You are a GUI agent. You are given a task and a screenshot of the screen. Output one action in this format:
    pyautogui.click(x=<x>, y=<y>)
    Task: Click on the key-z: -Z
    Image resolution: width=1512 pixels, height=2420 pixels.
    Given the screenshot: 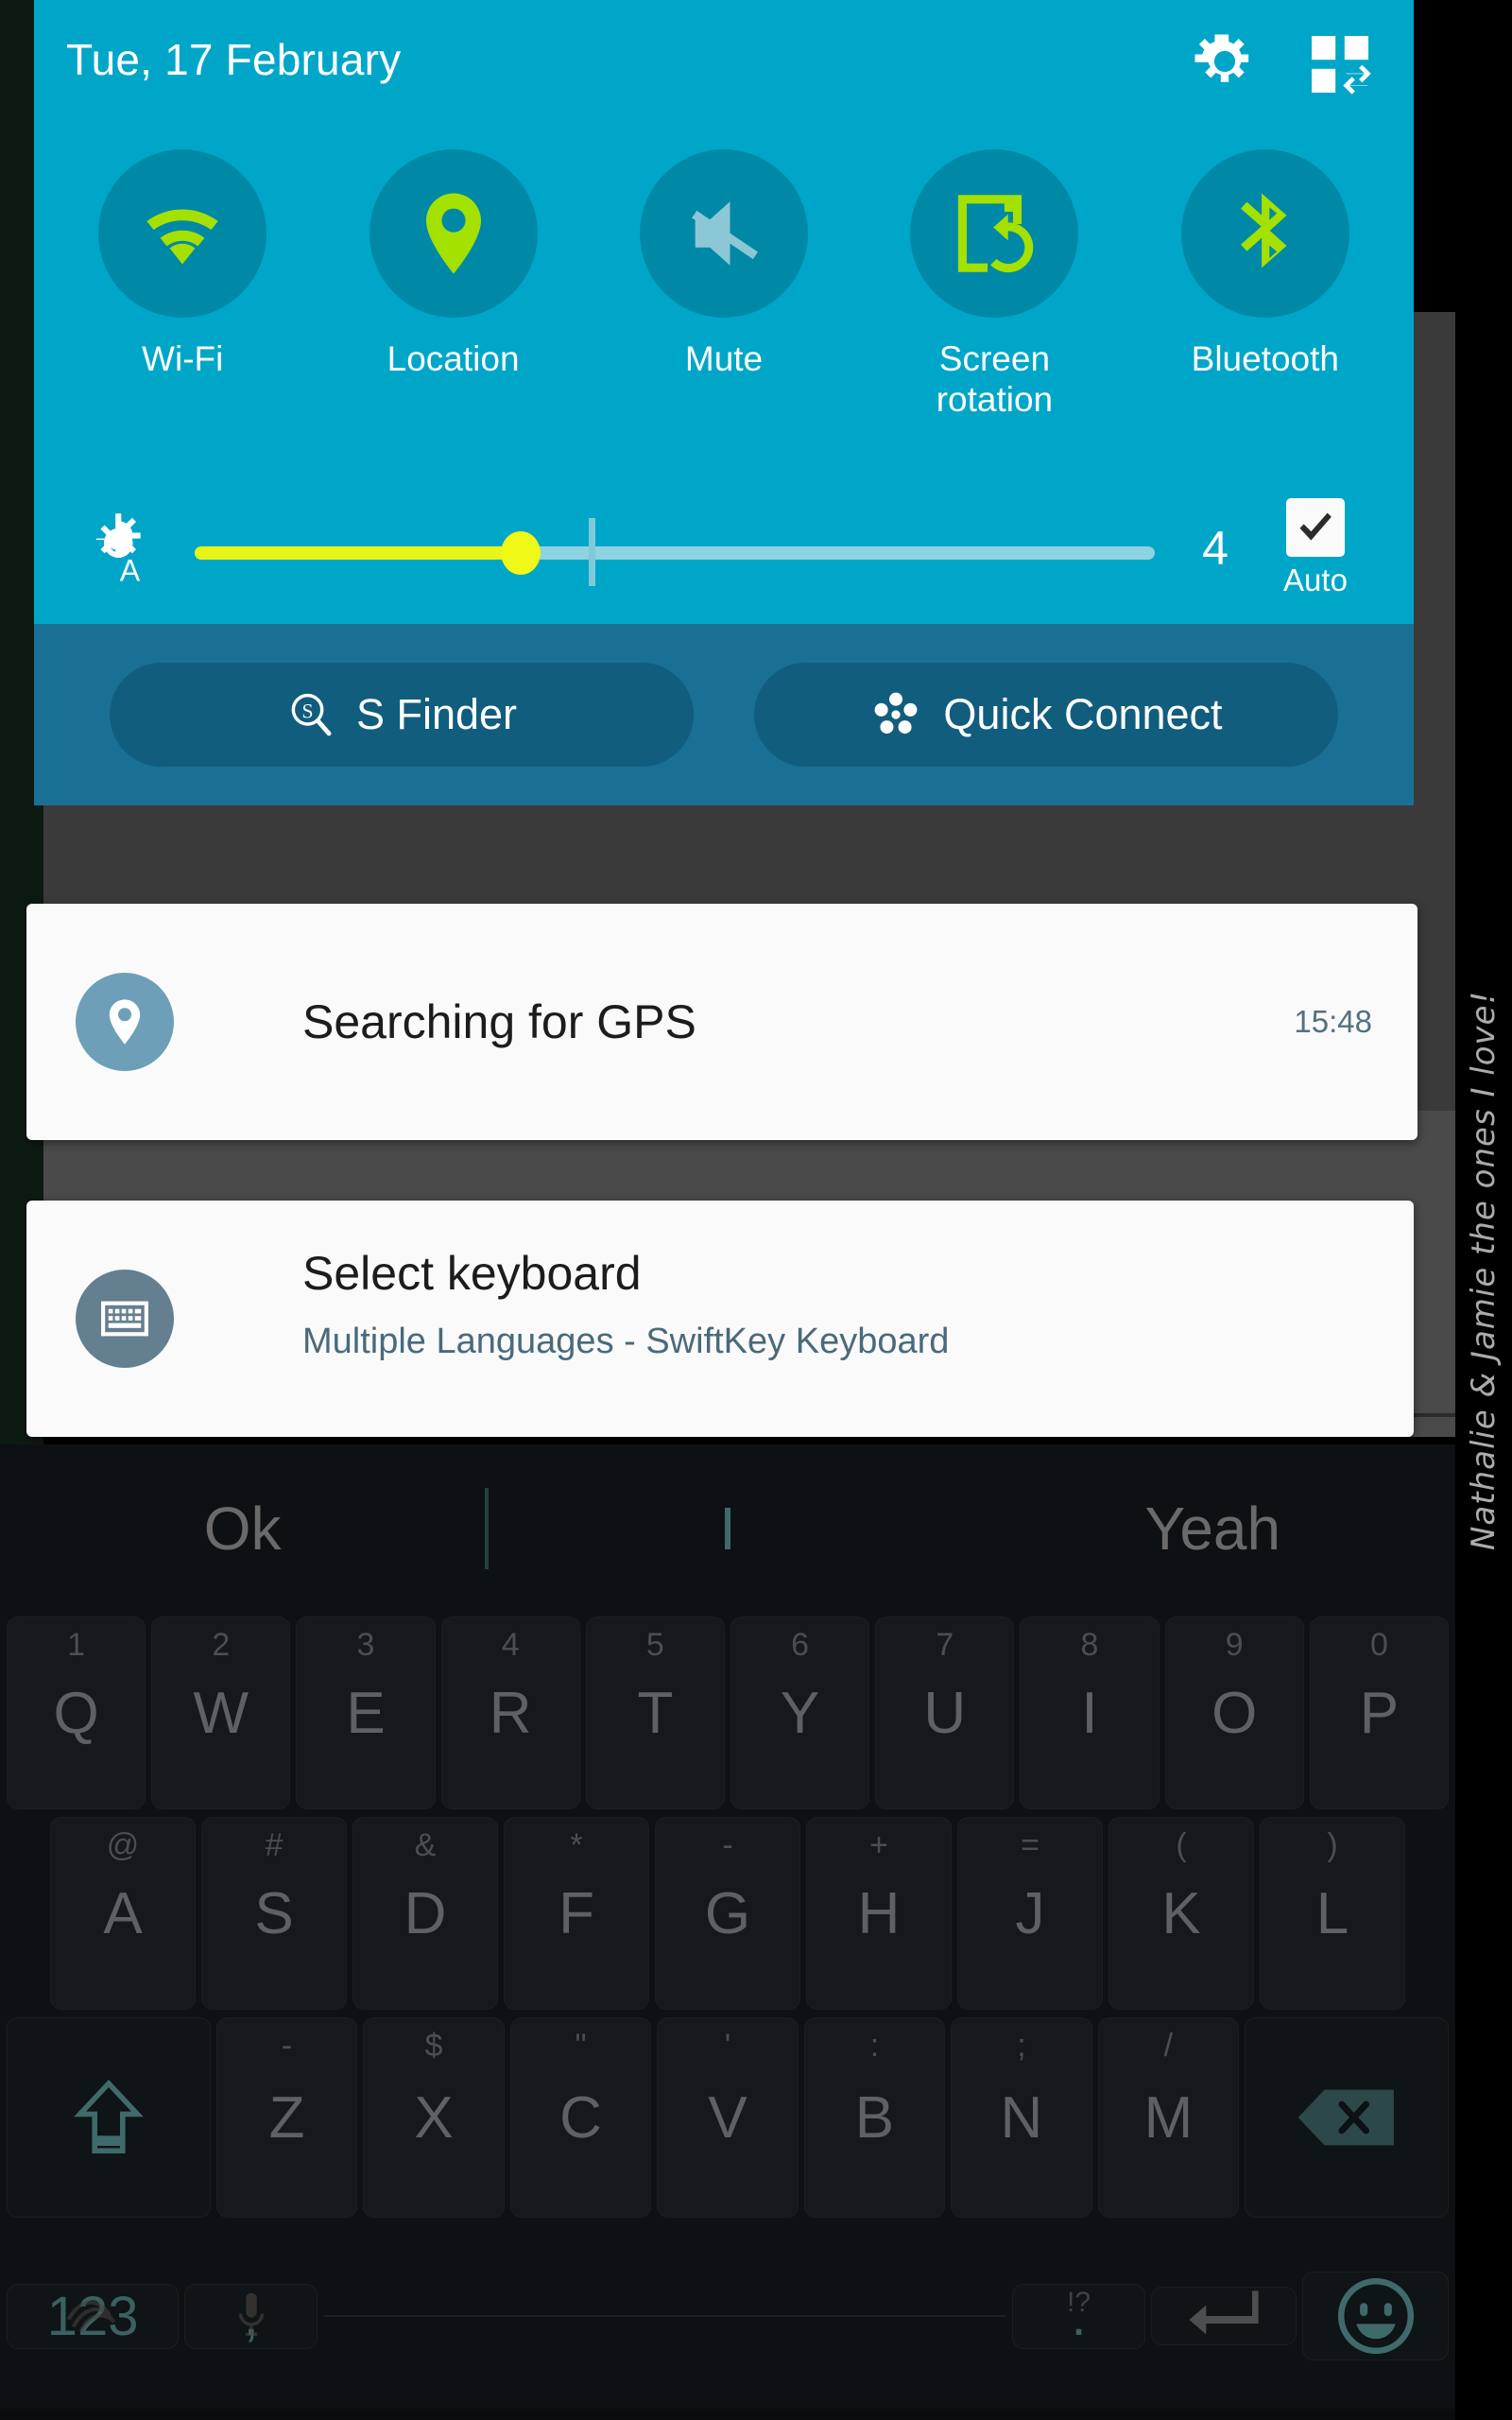 What is the action you would take?
    pyautogui.click(x=286, y=2117)
    